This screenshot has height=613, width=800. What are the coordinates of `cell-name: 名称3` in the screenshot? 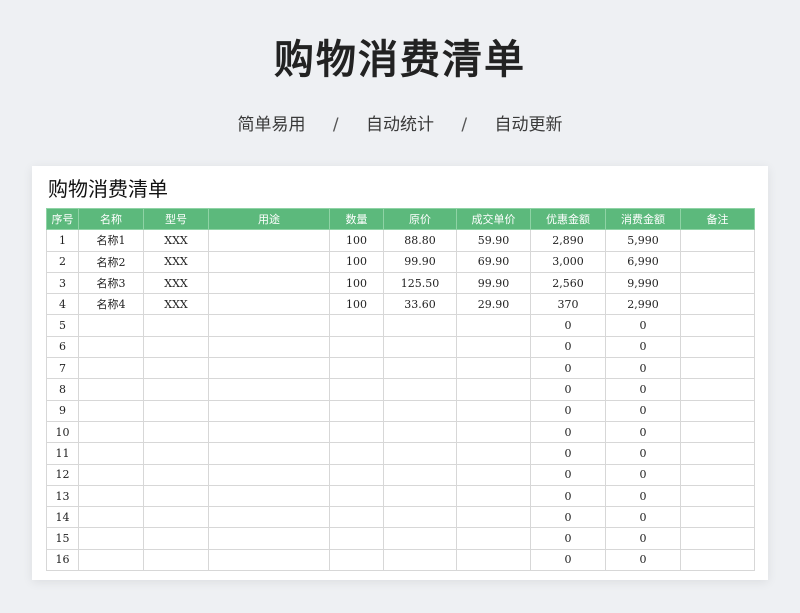 It's located at (111, 283).